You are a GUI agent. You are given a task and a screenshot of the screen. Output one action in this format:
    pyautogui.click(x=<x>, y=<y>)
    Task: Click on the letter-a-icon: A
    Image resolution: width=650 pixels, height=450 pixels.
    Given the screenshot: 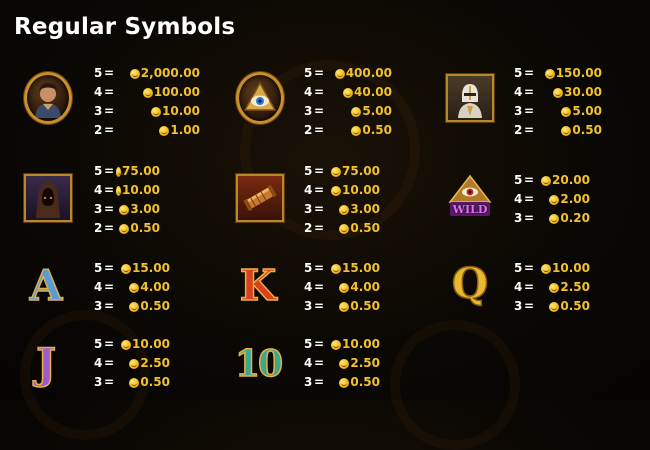 What is the action you would take?
    pyautogui.click(x=46, y=285)
    